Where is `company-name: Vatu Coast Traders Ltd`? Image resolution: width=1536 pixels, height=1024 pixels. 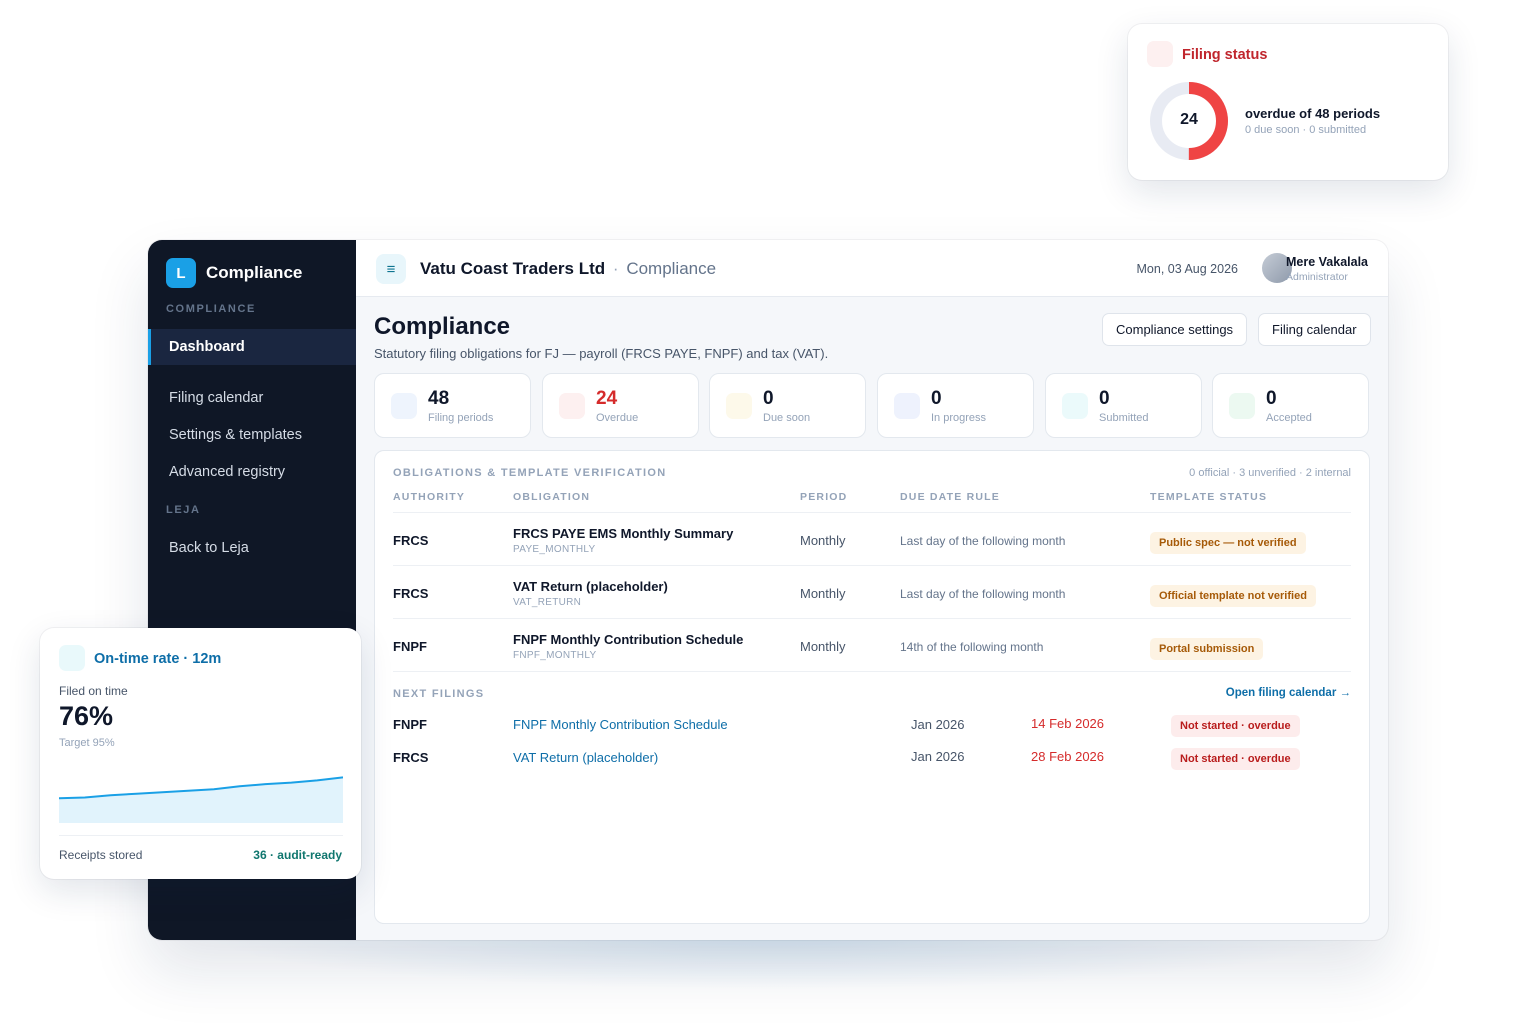 company-name: Vatu Coast Traders Ltd is located at coordinates (512, 268).